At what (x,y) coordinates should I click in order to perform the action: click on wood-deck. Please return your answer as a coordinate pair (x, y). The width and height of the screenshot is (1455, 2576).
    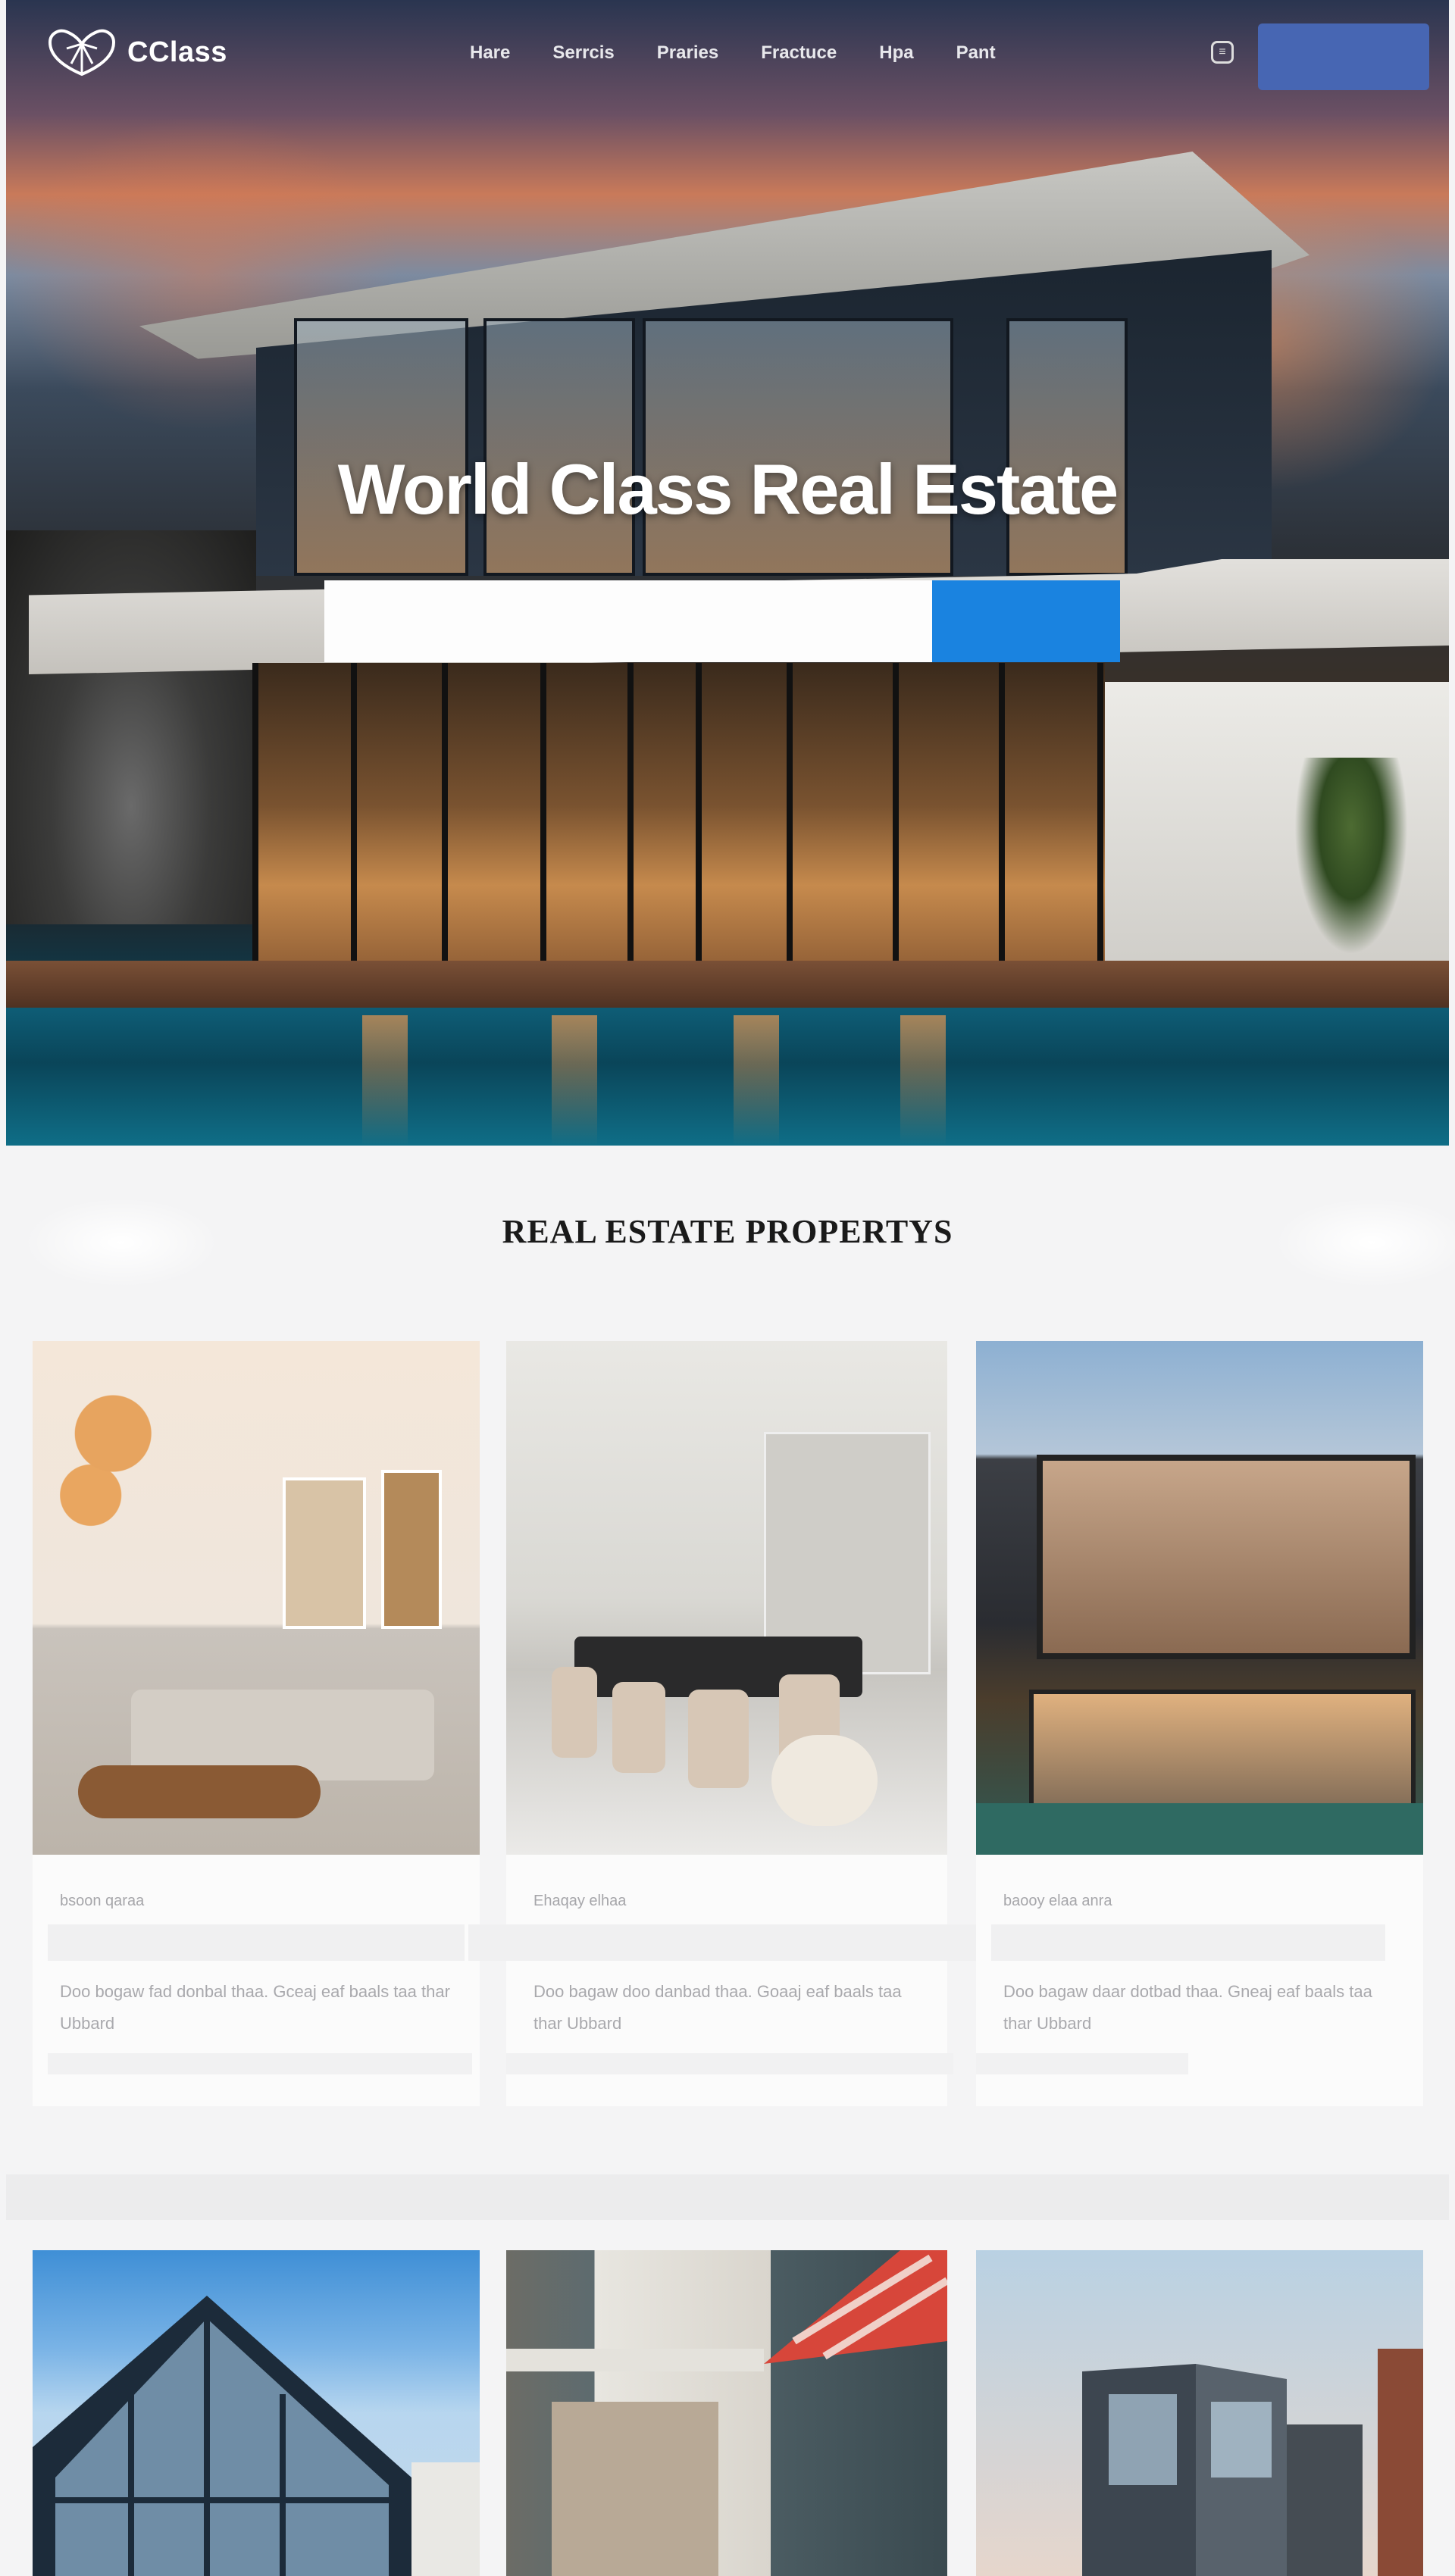
    Looking at the image, I should click on (727, 987).